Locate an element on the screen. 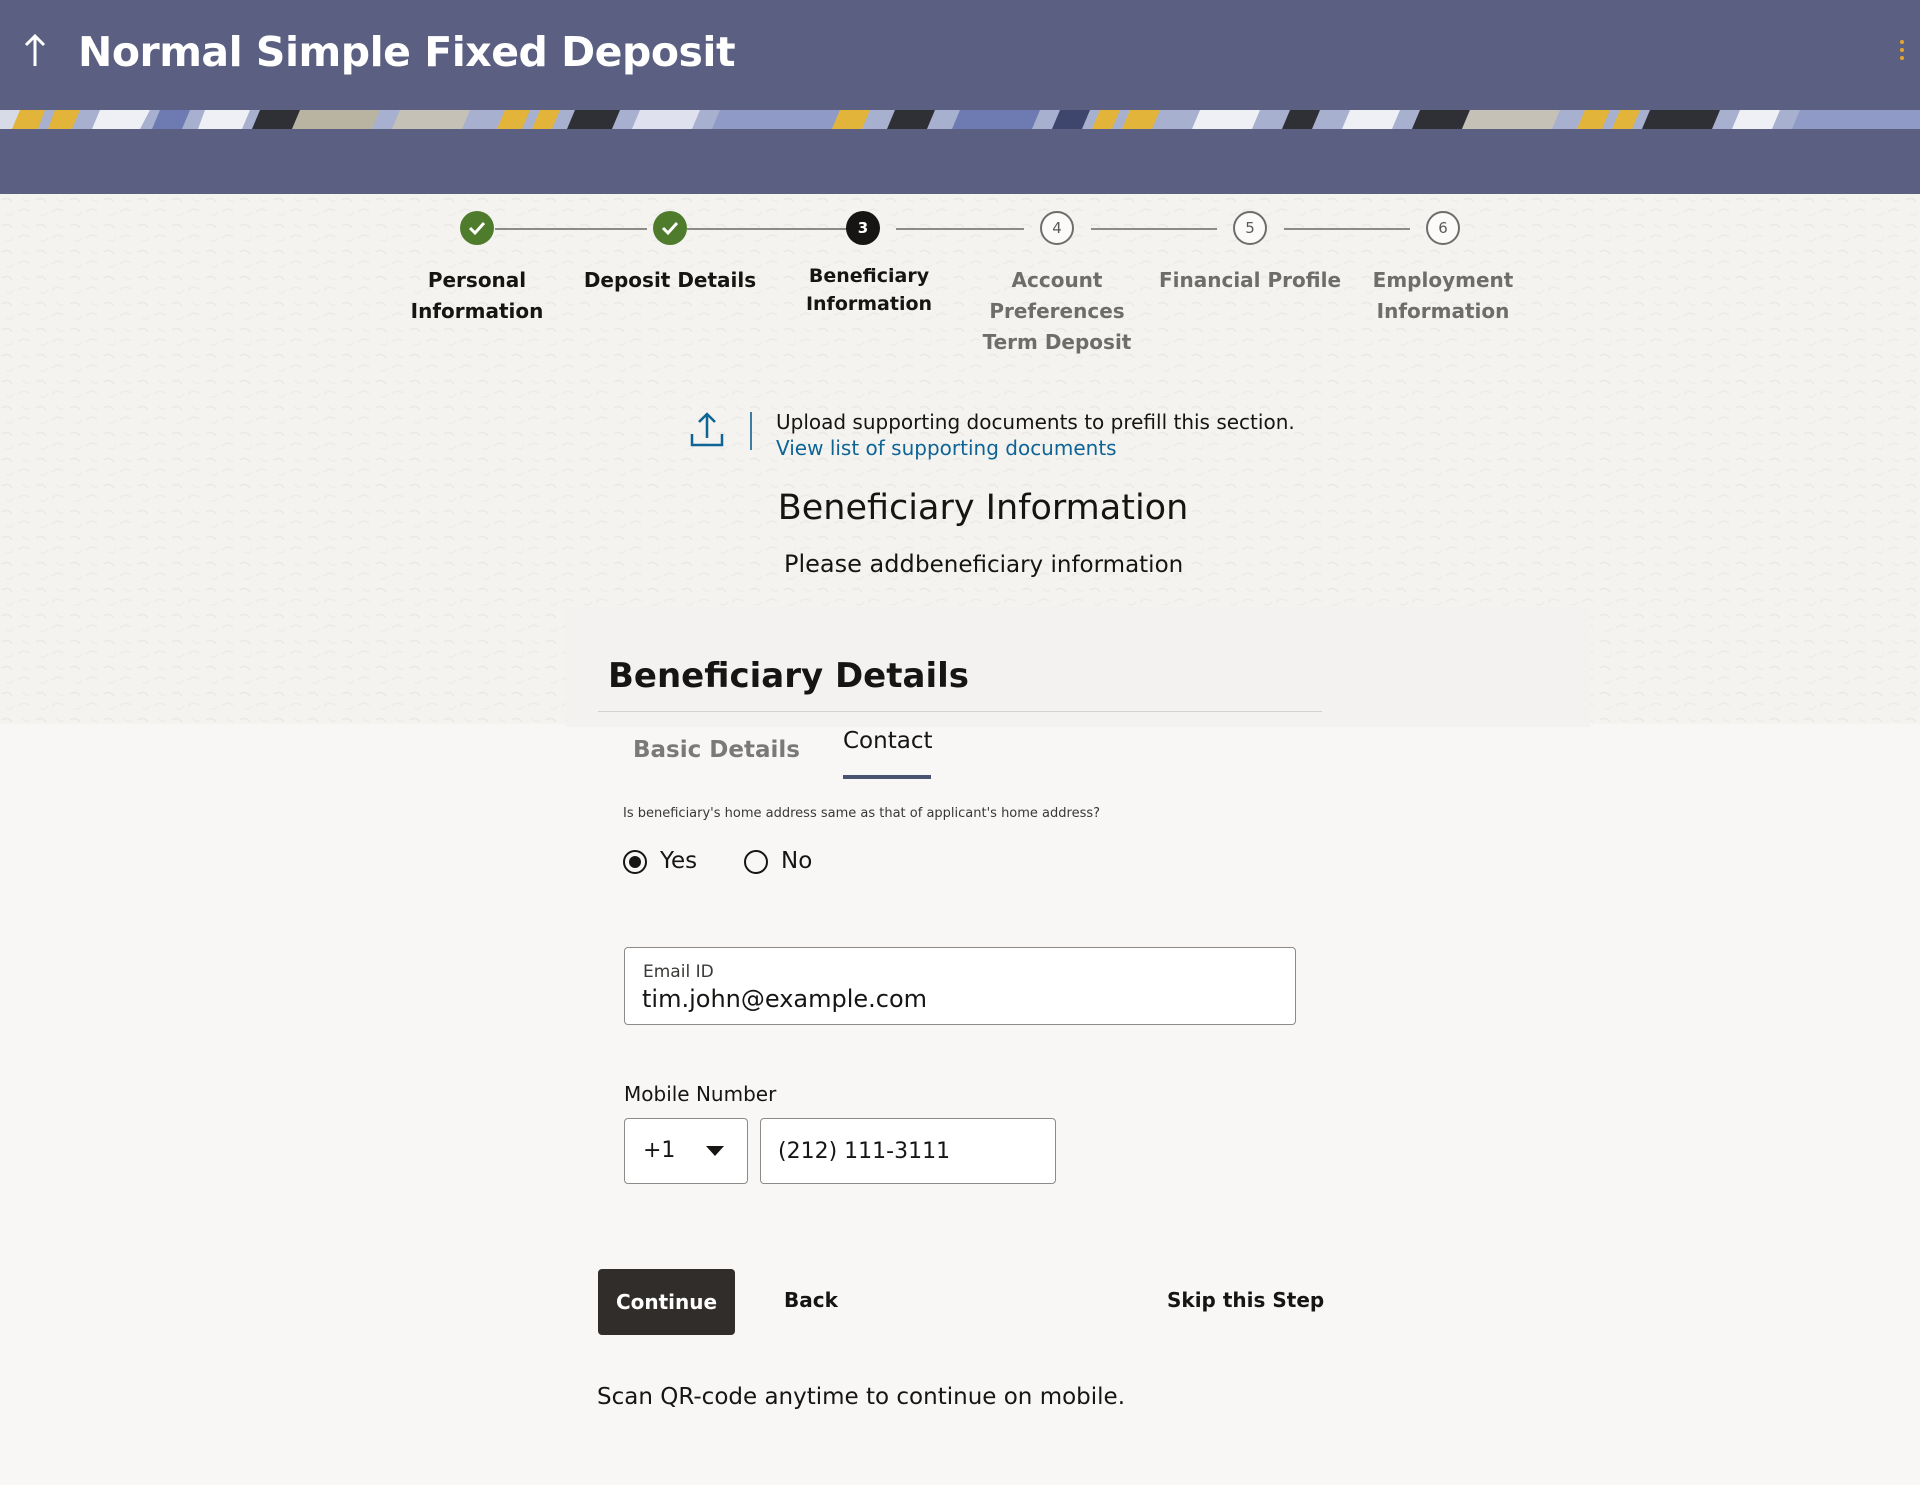 This screenshot has height=1485, width=1920. country-code-value: +1 is located at coordinates (659, 1150).